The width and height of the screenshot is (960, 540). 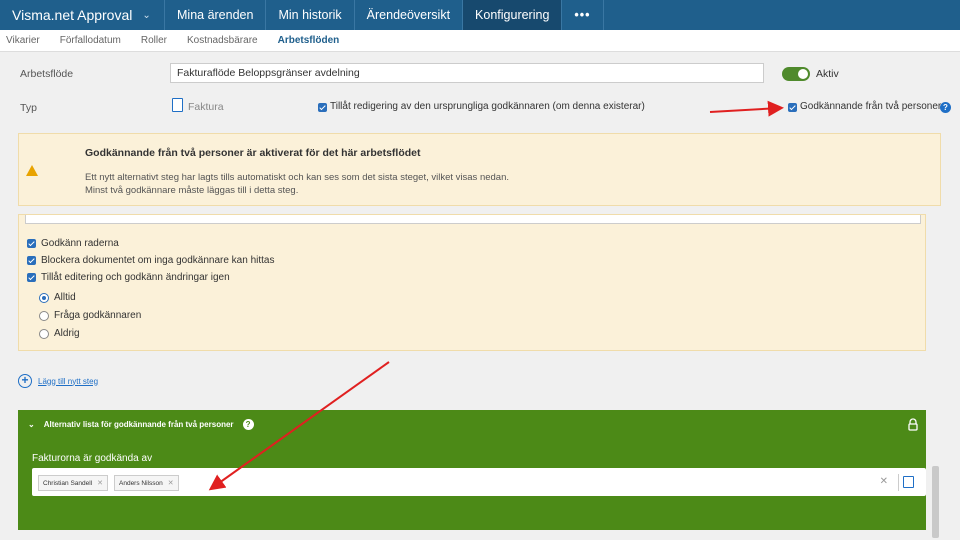 I want to click on radio-always: Alltid, so click(x=57, y=297).